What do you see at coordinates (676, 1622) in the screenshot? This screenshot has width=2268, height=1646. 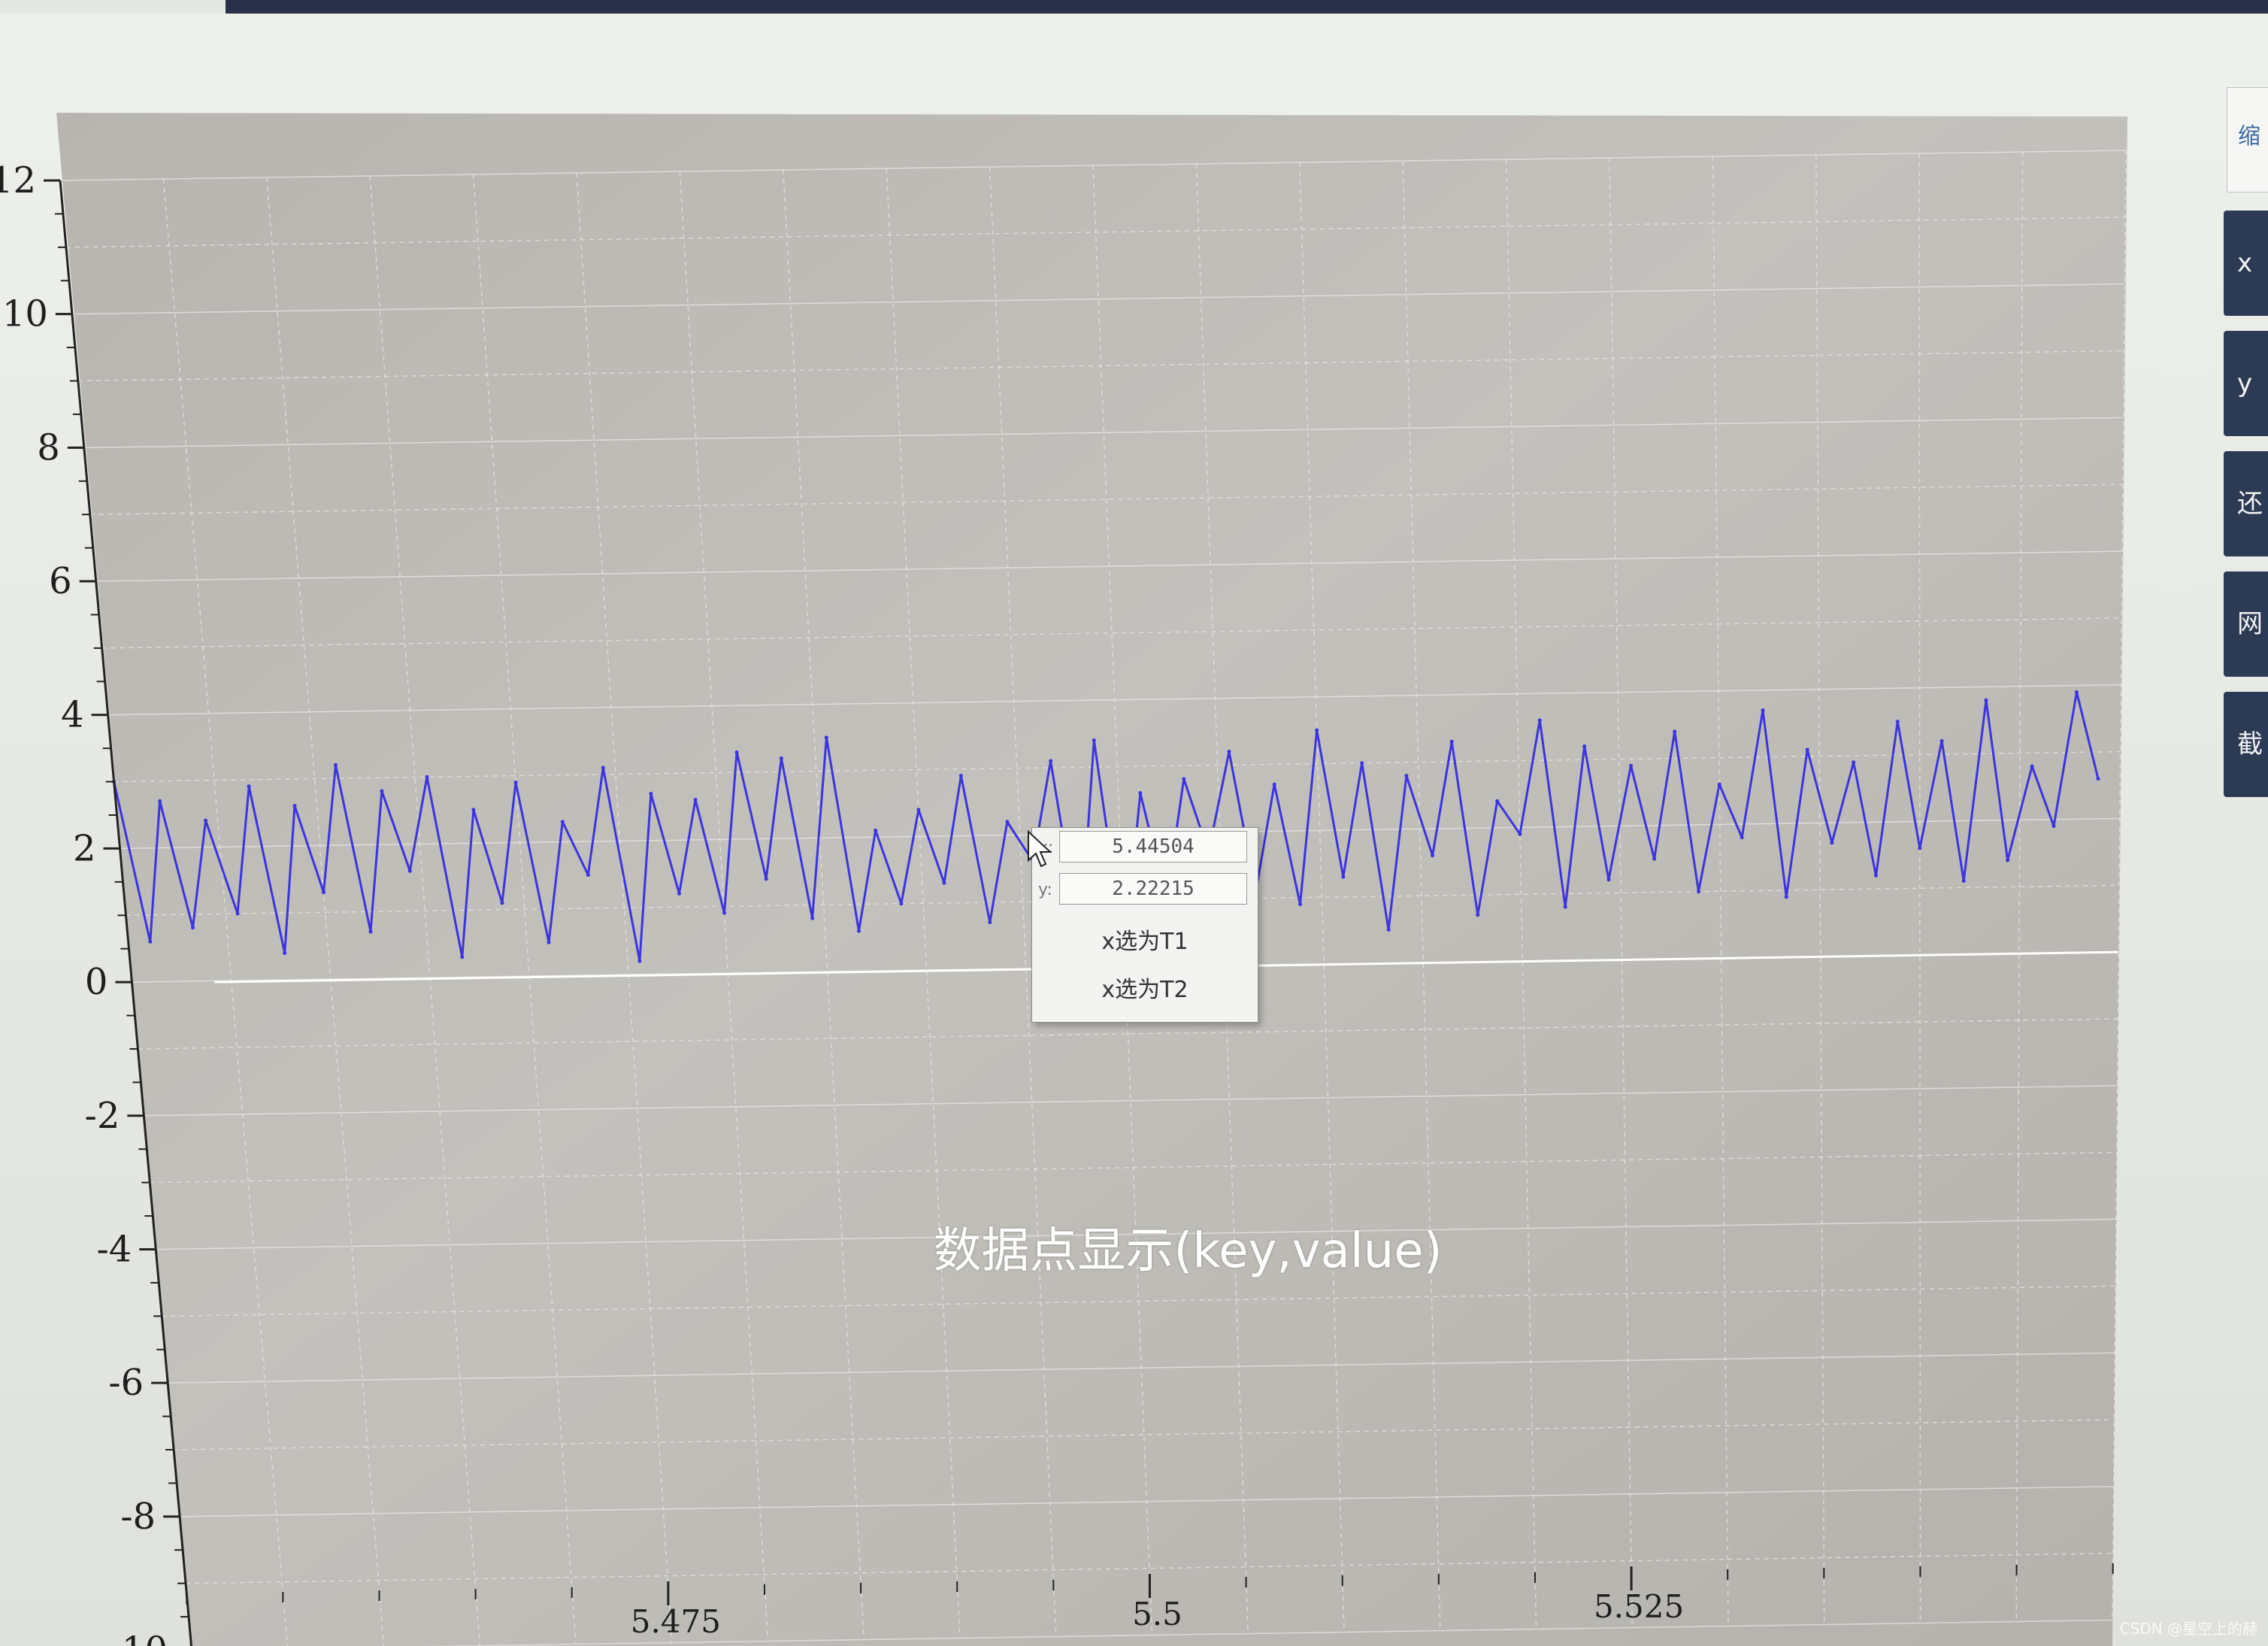 I see `x-tick-label: 5.475` at bounding box center [676, 1622].